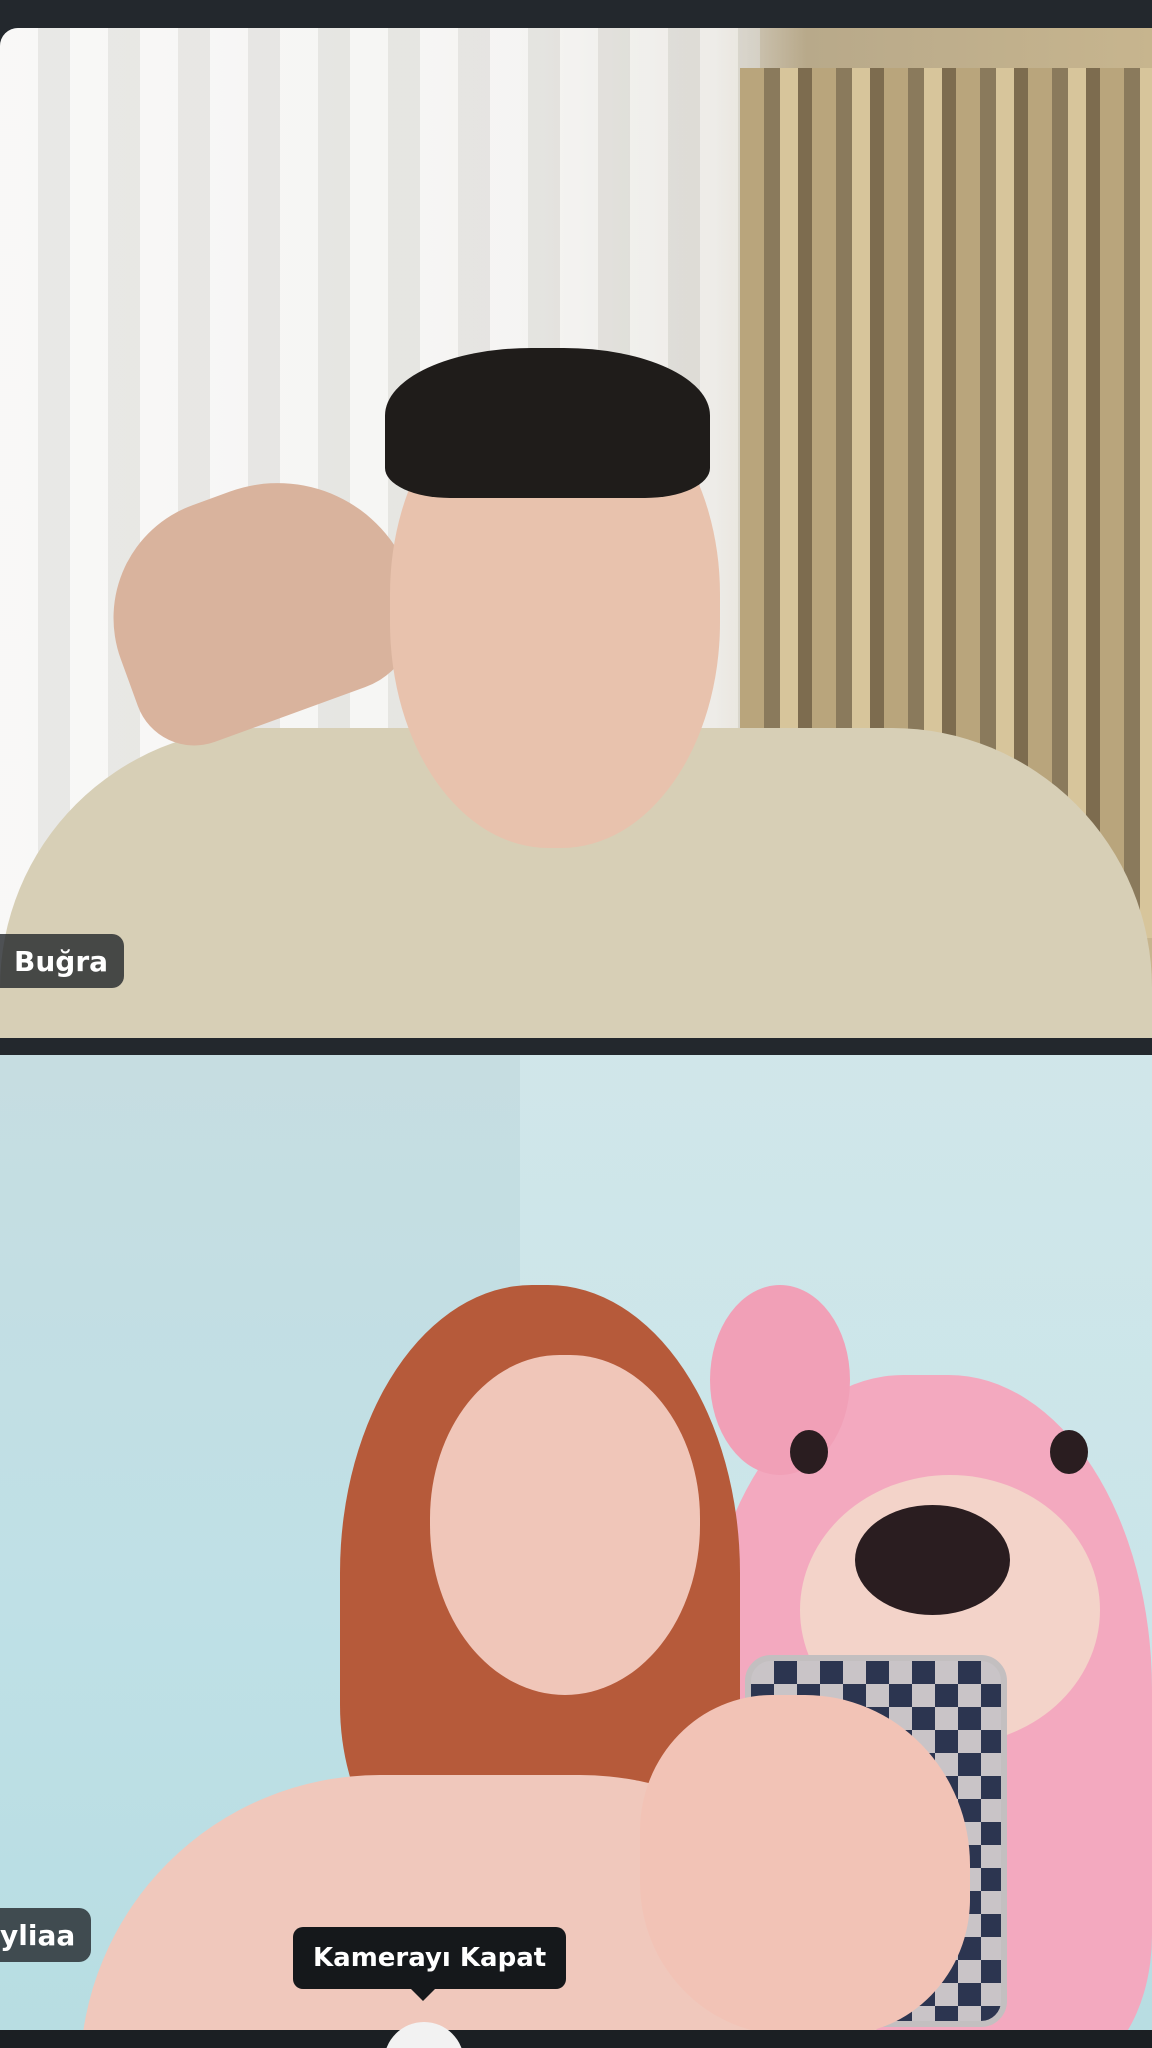  Describe the element at coordinates (430, 1964) in the screenshot. I see `camera-toggle-tooltip: Kamerayı Kapat` at that location.